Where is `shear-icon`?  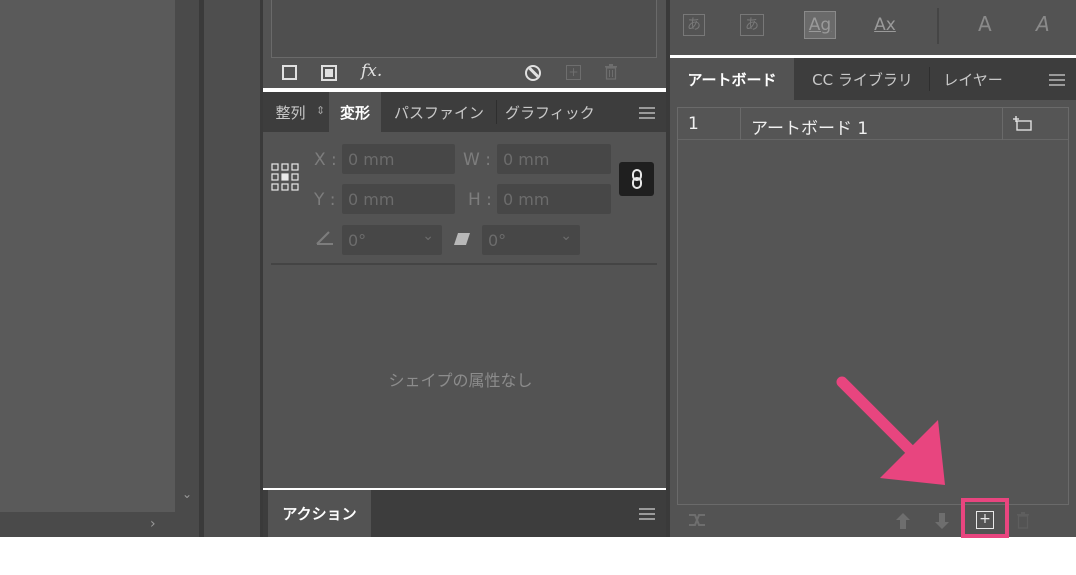 shear-icon is located at coordinates (462, 238).